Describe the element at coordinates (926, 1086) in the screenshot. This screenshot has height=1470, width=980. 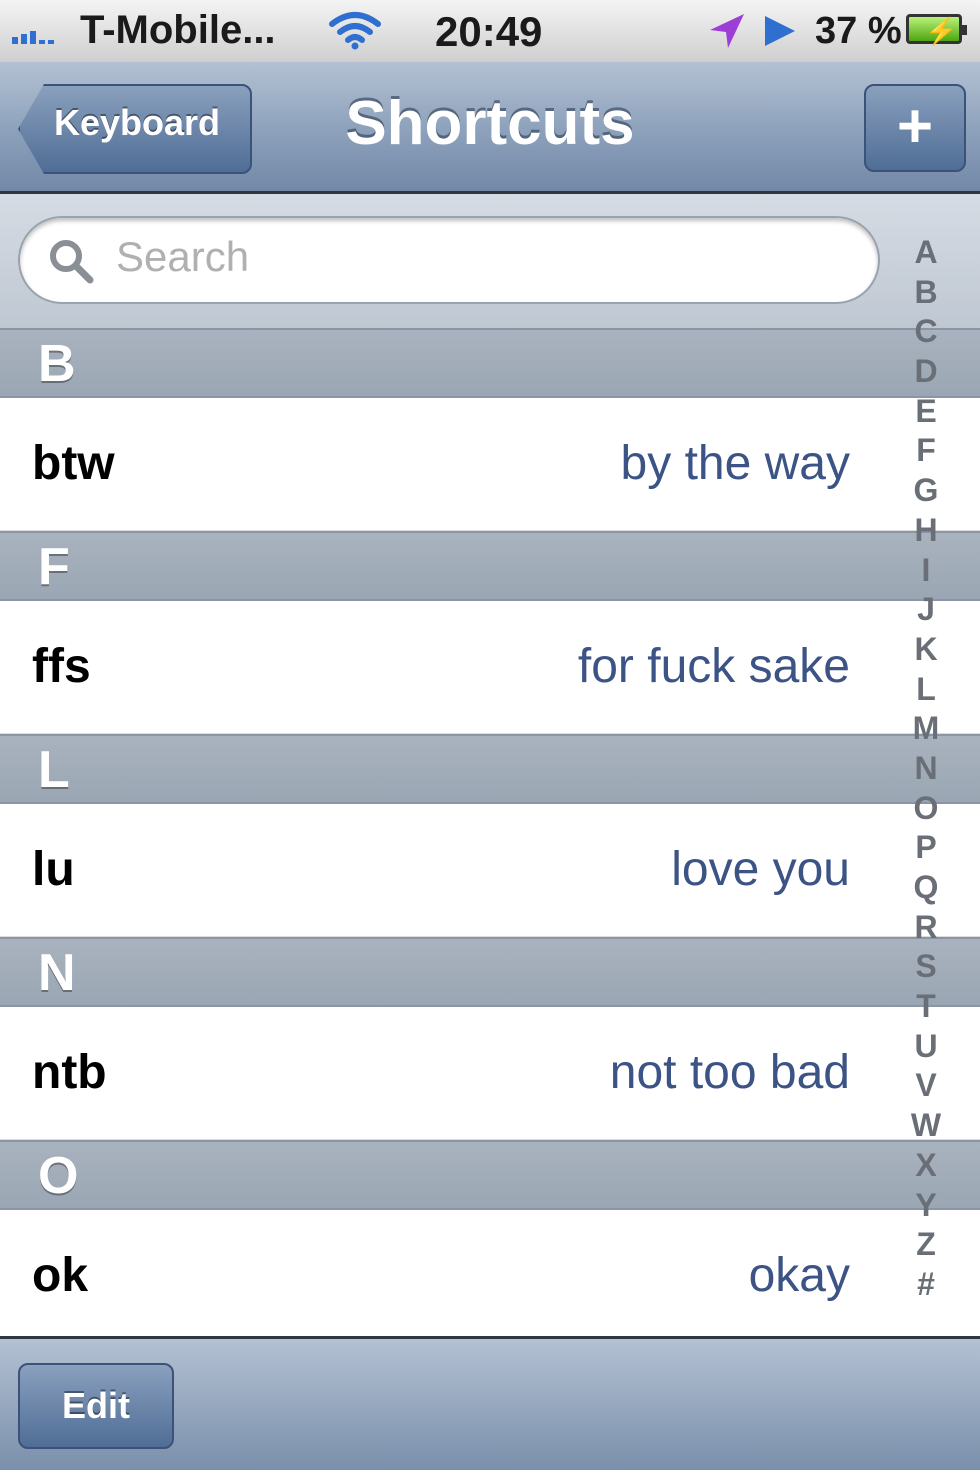
I see `index-letter: V` at that location.